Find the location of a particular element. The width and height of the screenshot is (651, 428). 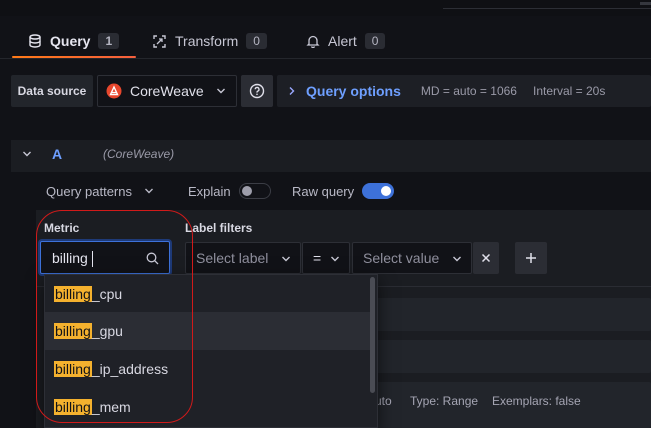

suggestion-item: billing _cpu is located at coordinates (208, 294).